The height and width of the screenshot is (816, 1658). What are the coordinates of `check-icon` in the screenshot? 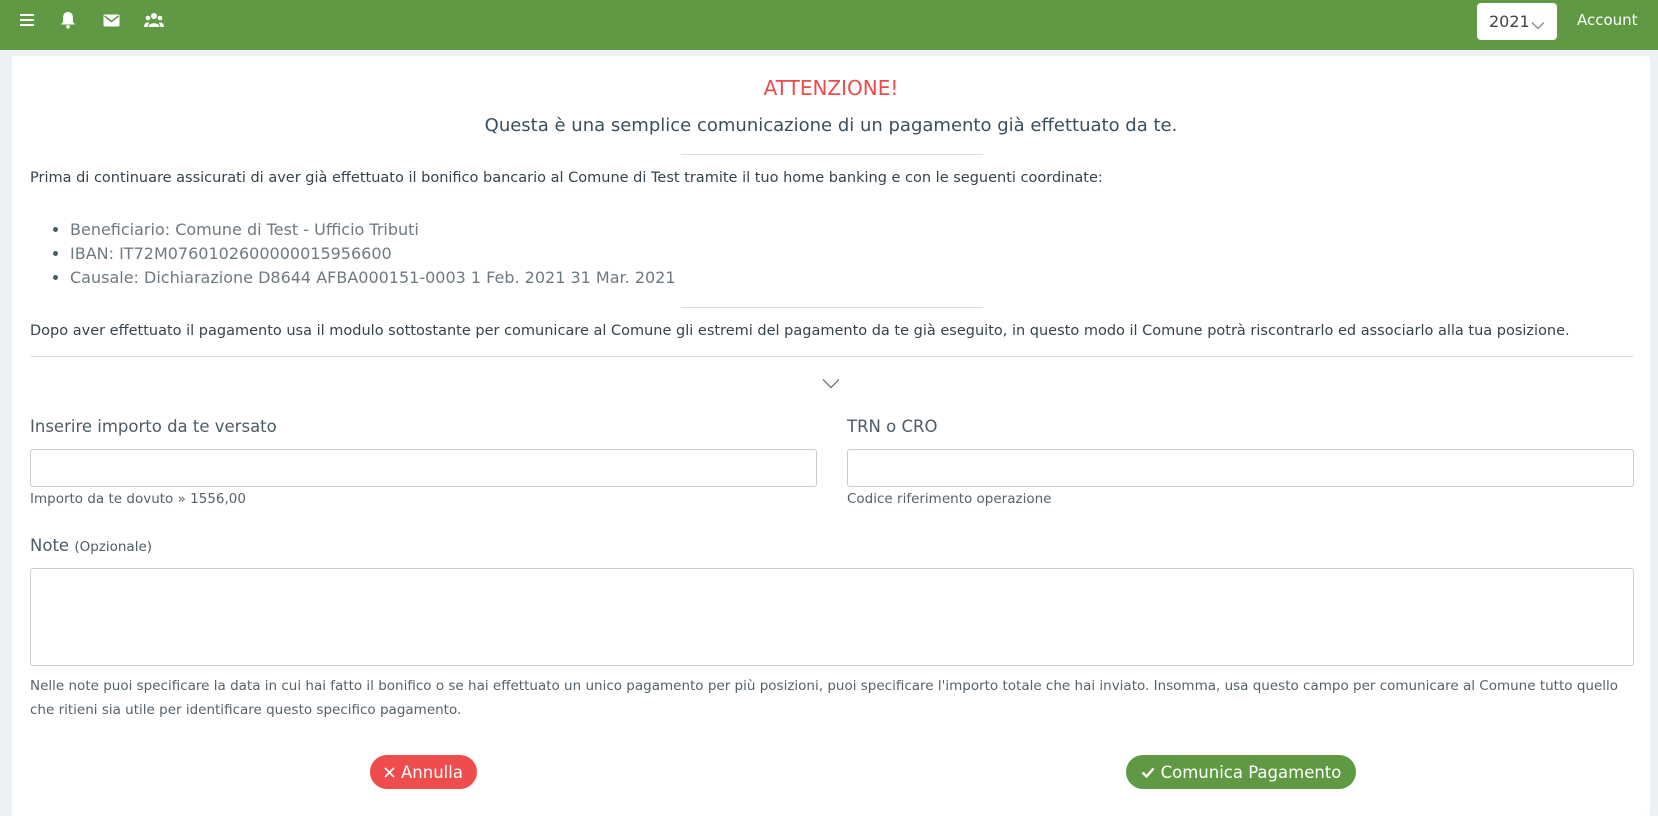 It's located at (1148, 772).